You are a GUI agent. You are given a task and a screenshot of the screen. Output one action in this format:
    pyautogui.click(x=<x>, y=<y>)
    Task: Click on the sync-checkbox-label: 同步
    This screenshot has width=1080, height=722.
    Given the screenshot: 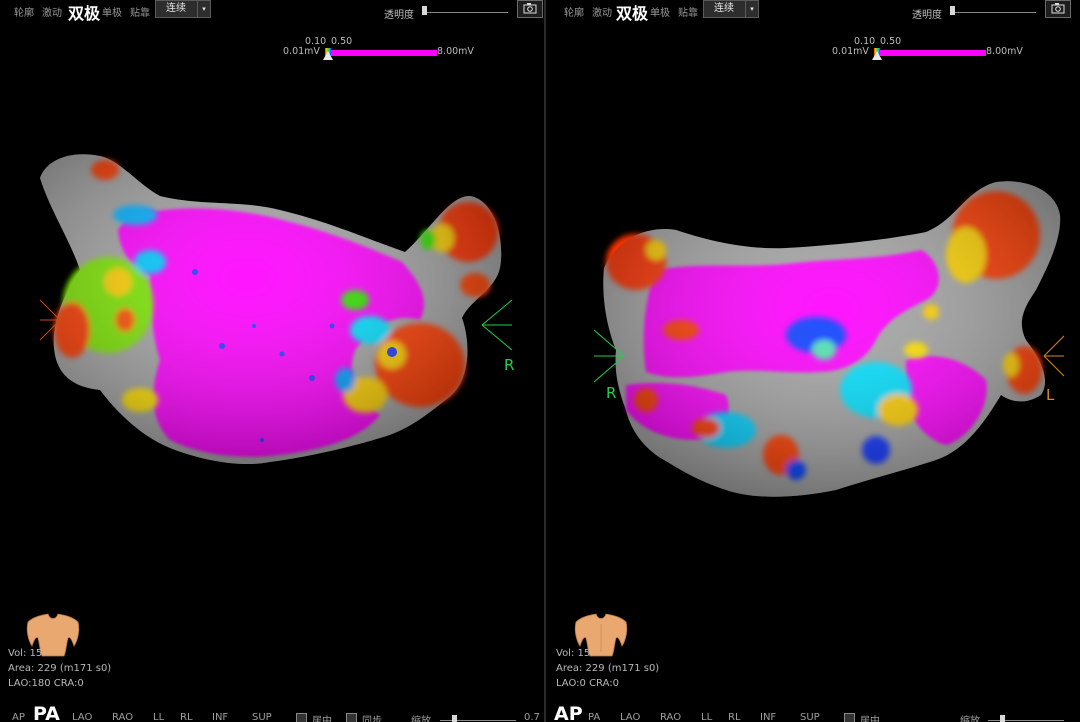 What is the action you would take?
    pyautogui.click(x=372, y=719)
    